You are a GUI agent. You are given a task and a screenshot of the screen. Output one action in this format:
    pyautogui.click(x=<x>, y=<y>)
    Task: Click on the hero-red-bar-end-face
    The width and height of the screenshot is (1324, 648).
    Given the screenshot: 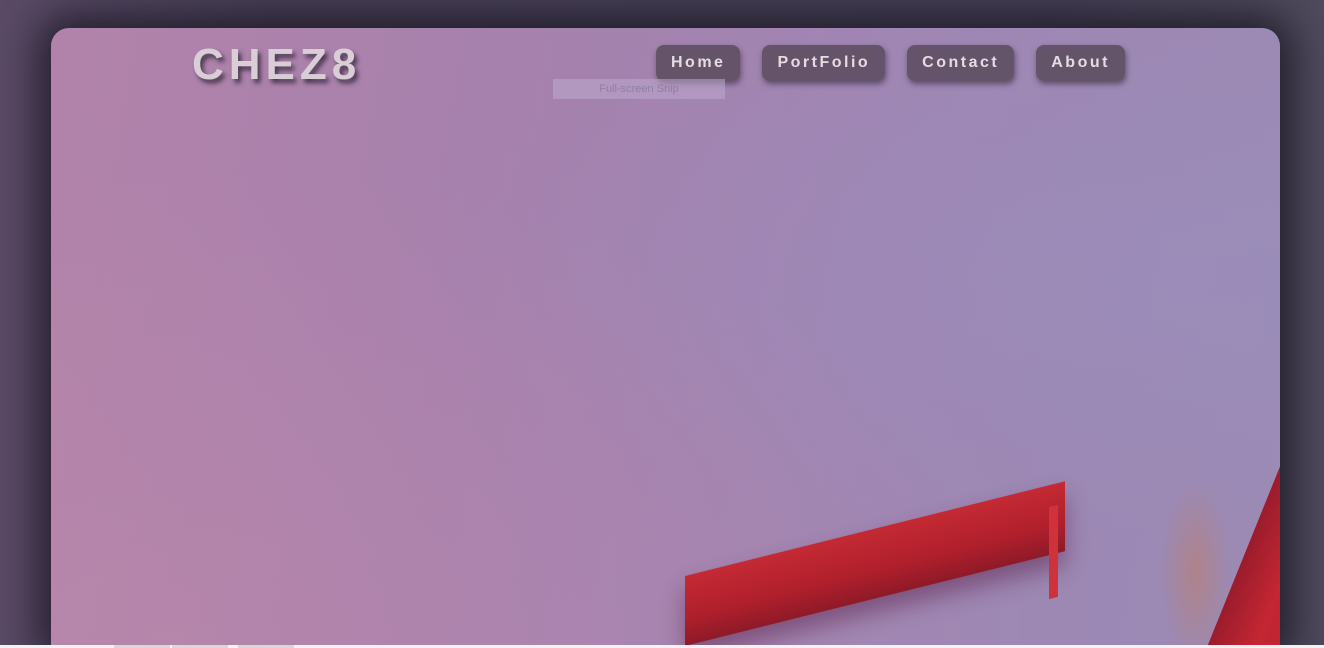 What is the action you would take?
    pyautogui.click(x=1053, y=552)
    